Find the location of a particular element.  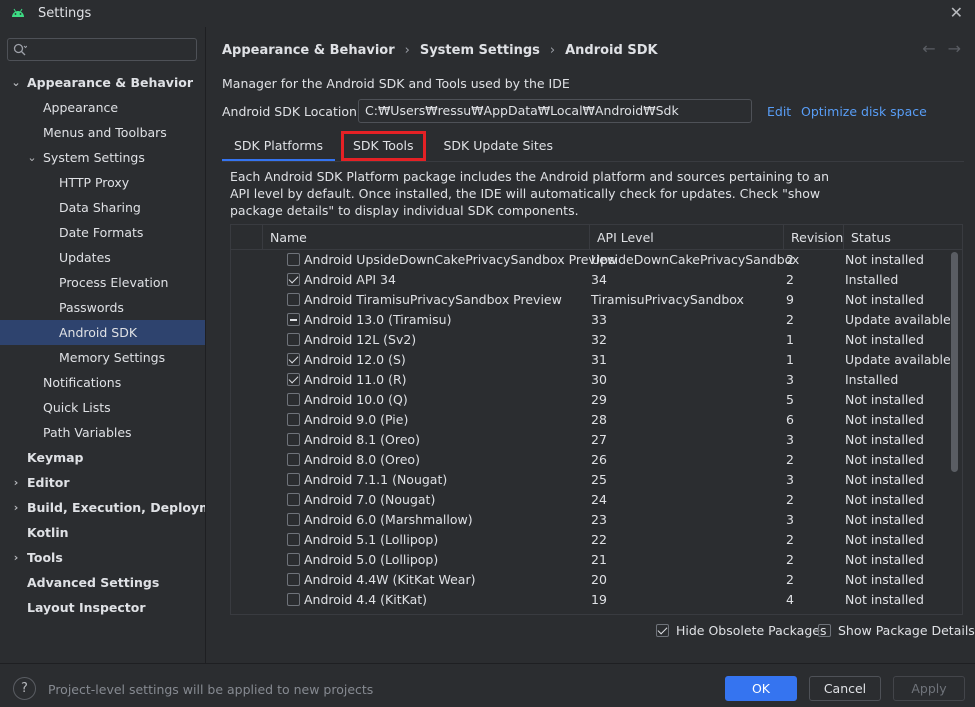

sidebar-item: Passwords is located at coordinates (103, 307).